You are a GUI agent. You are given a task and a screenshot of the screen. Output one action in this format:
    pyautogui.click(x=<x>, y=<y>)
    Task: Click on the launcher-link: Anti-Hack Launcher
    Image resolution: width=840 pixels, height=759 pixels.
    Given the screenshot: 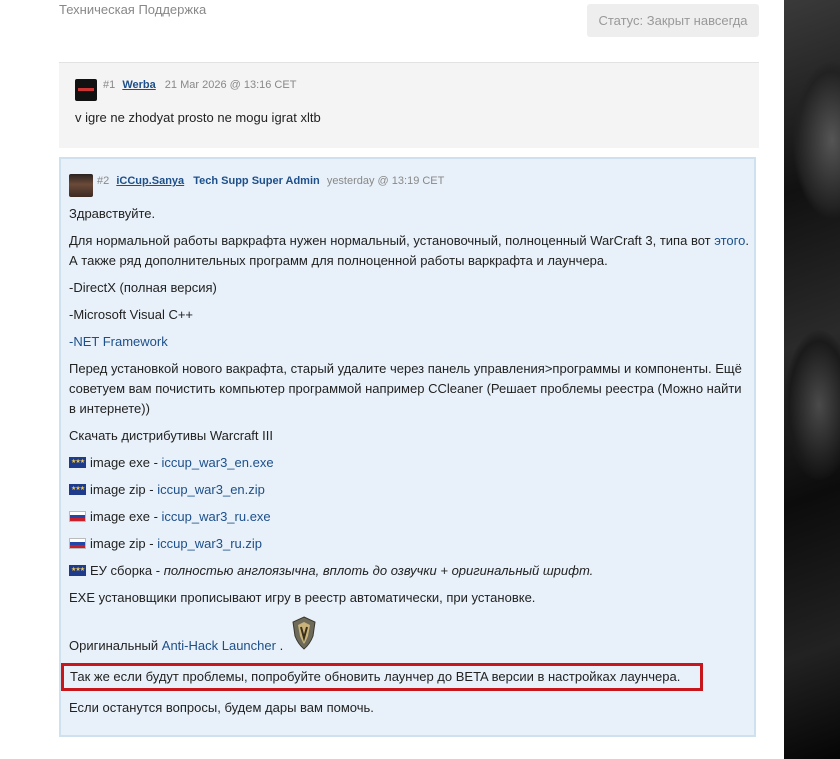 What is the action you would take?
    pyautogui.click(x=219, y=645)
    